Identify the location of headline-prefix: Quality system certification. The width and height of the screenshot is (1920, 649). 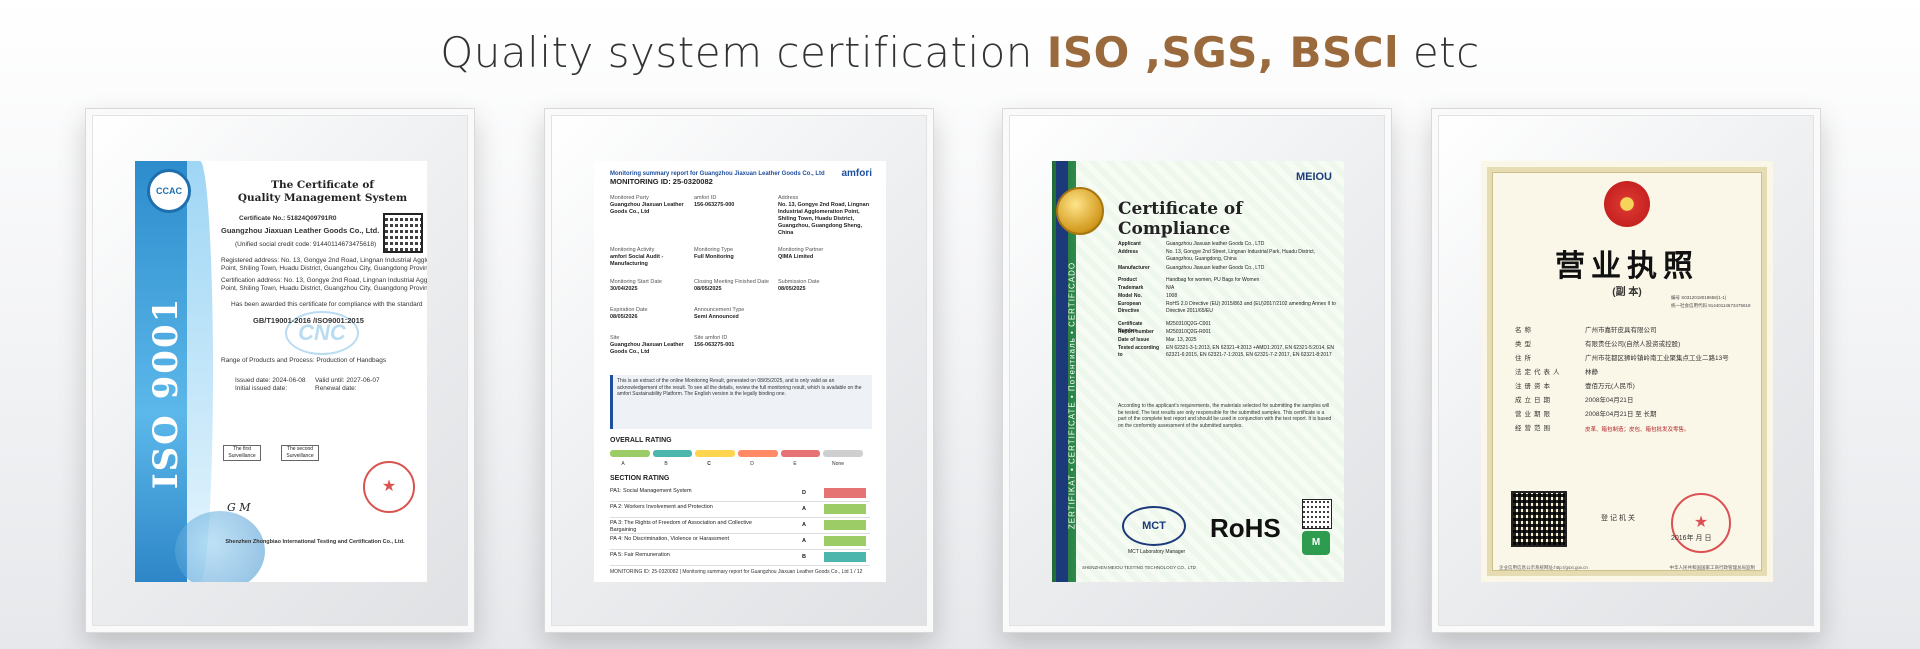
(736, 52).